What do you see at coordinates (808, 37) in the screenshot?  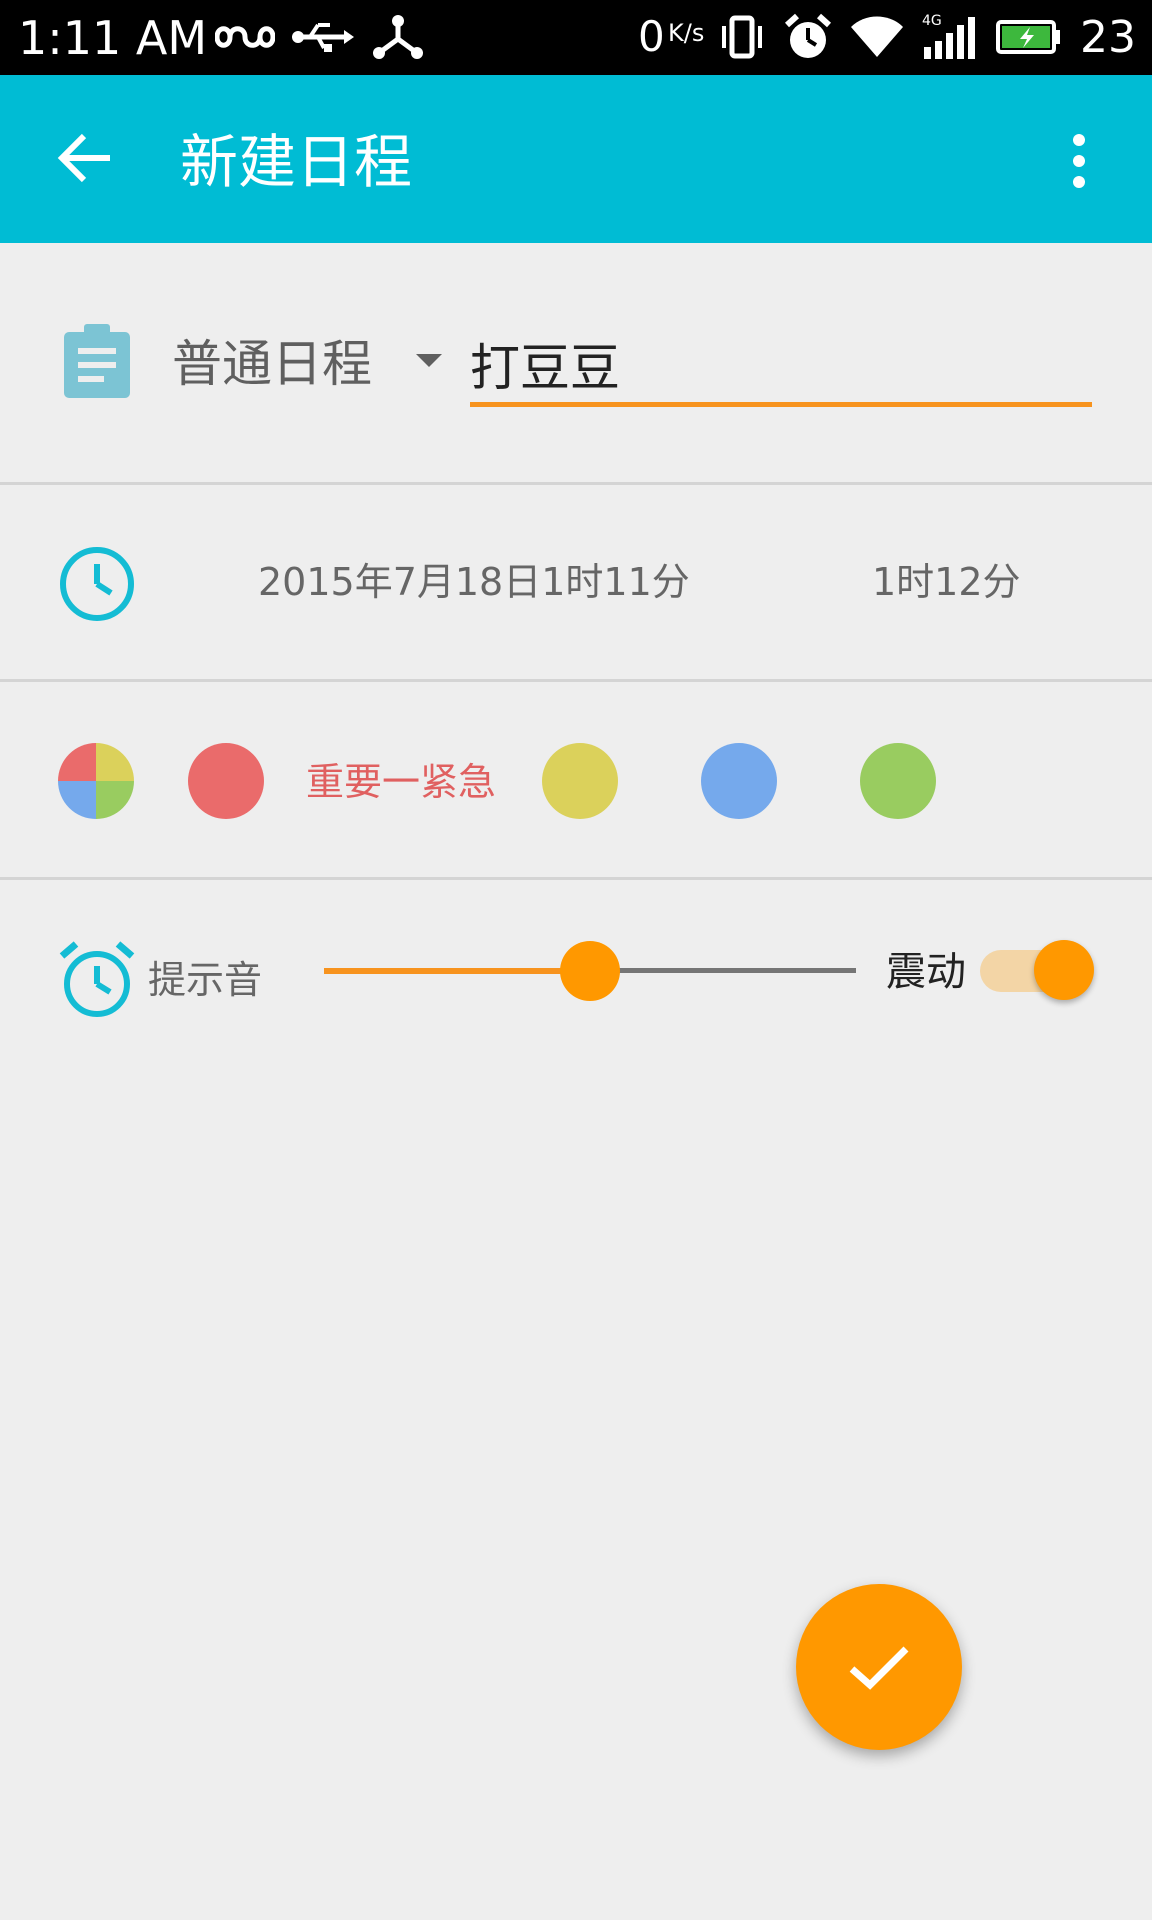 I see `alarm-icon` at bounding box center [808, 37].